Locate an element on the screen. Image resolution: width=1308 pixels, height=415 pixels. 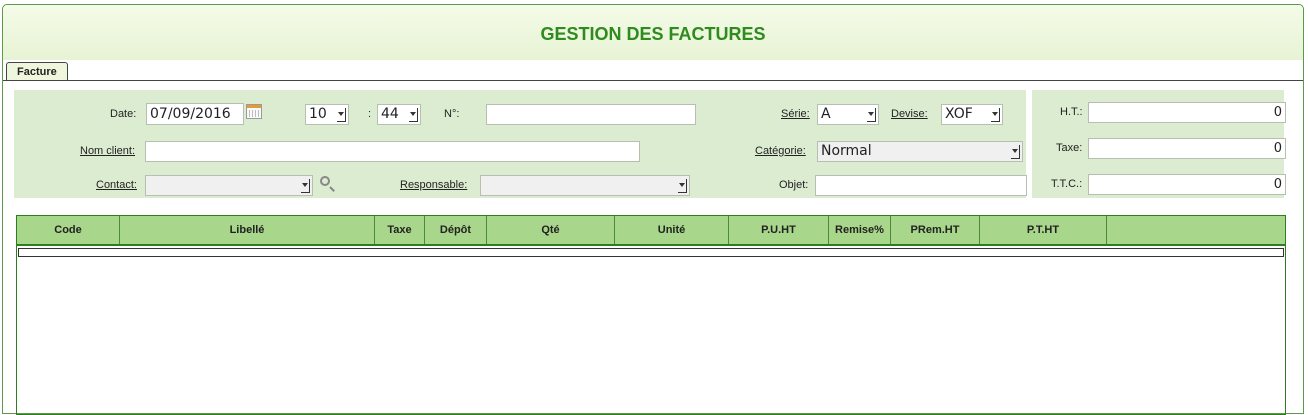
col-libelle: Libellé is located at coordinates (247, 230).